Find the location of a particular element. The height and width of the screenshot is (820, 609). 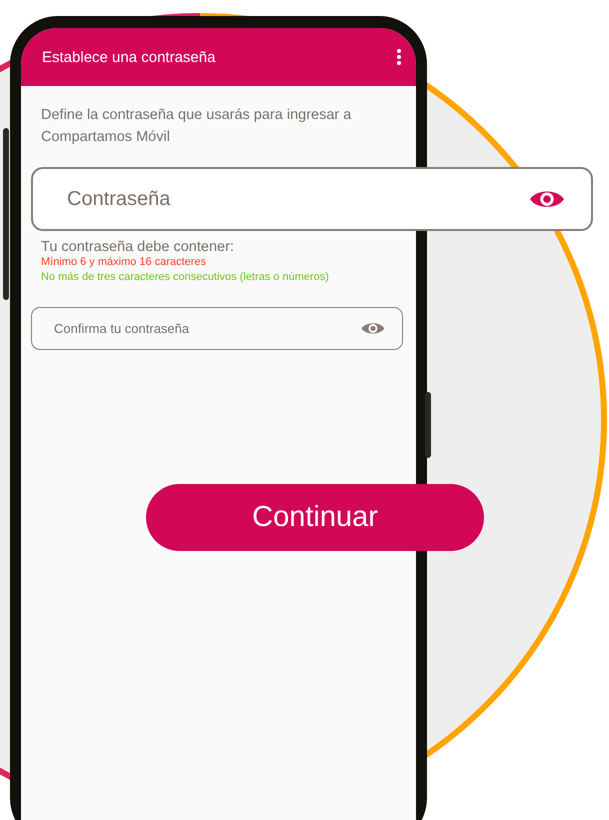

continue-button: Continuar is located at coordinates (315, 517).